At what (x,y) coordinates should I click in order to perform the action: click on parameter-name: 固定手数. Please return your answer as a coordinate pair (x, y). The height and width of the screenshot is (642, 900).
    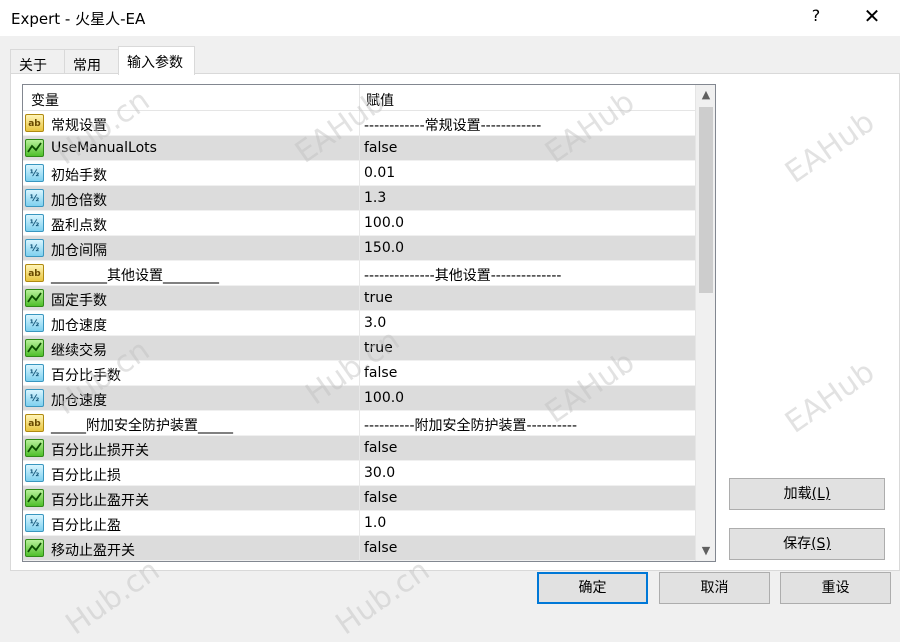
    Looking at the image, I should click on (79, 301).